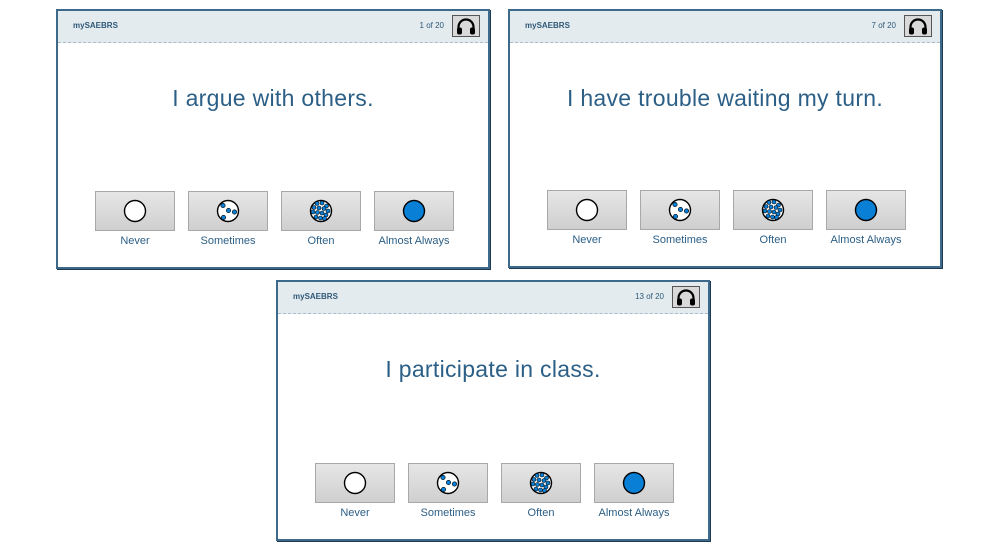  What do you see at coordinates (431, 25) in the screenshot?
I see `progress-indicator: 1 of 20` at bounding box center [431, 25].